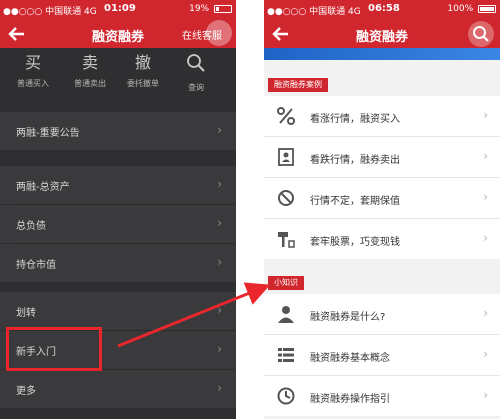  What do you see at coordinates (355, 119) in the screenshot?
I see `case-label: 看涨行情，融资买入` at bounding box center [355, 119].